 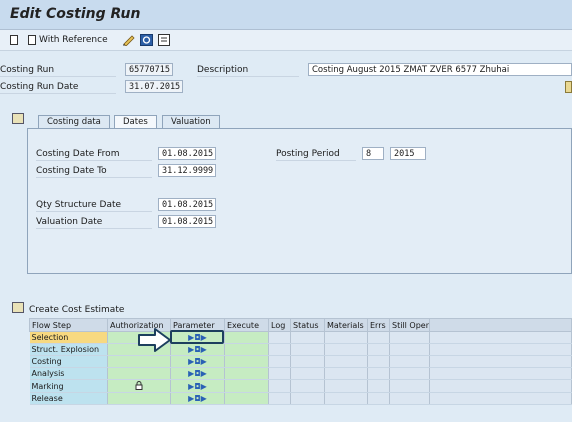 What do you see at coordinates (154, 340) in the screenshot?
I see `pointer-arrow-icon` at bounding box center [154, 340].